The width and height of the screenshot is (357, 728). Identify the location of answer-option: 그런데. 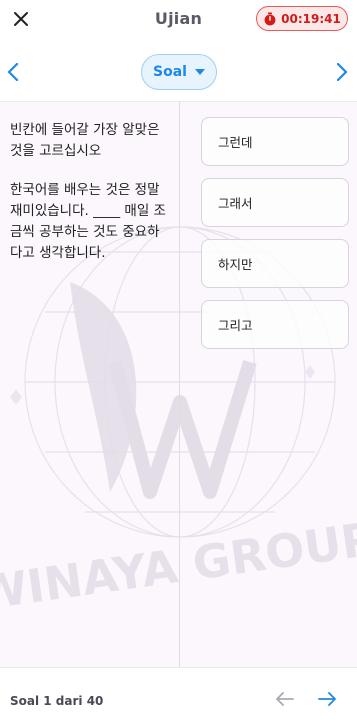
(275, 141).